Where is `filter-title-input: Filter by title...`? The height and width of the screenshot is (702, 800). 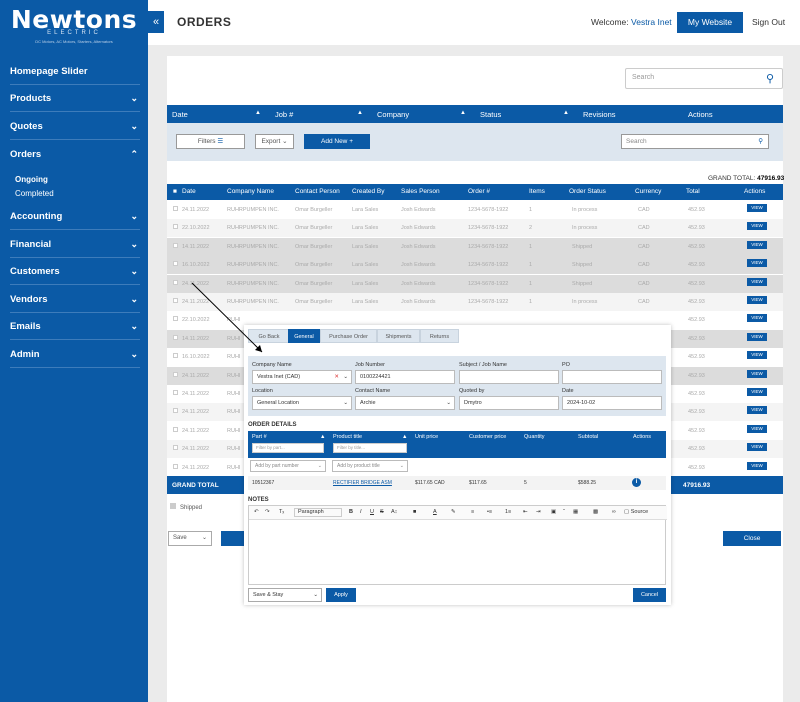
filter-title-input: Filter by title... is located at coordinates (370, 448).